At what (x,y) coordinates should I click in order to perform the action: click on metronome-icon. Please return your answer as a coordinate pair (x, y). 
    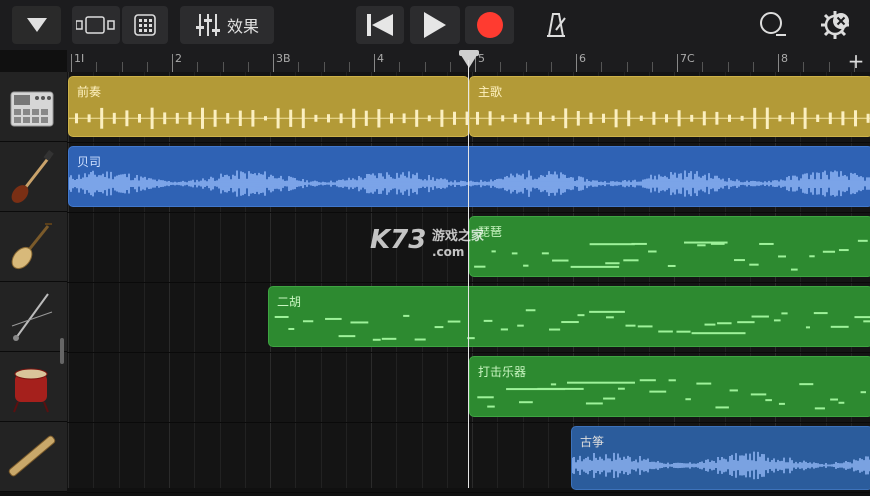
    Looking at the image, I should click on (556, 25).